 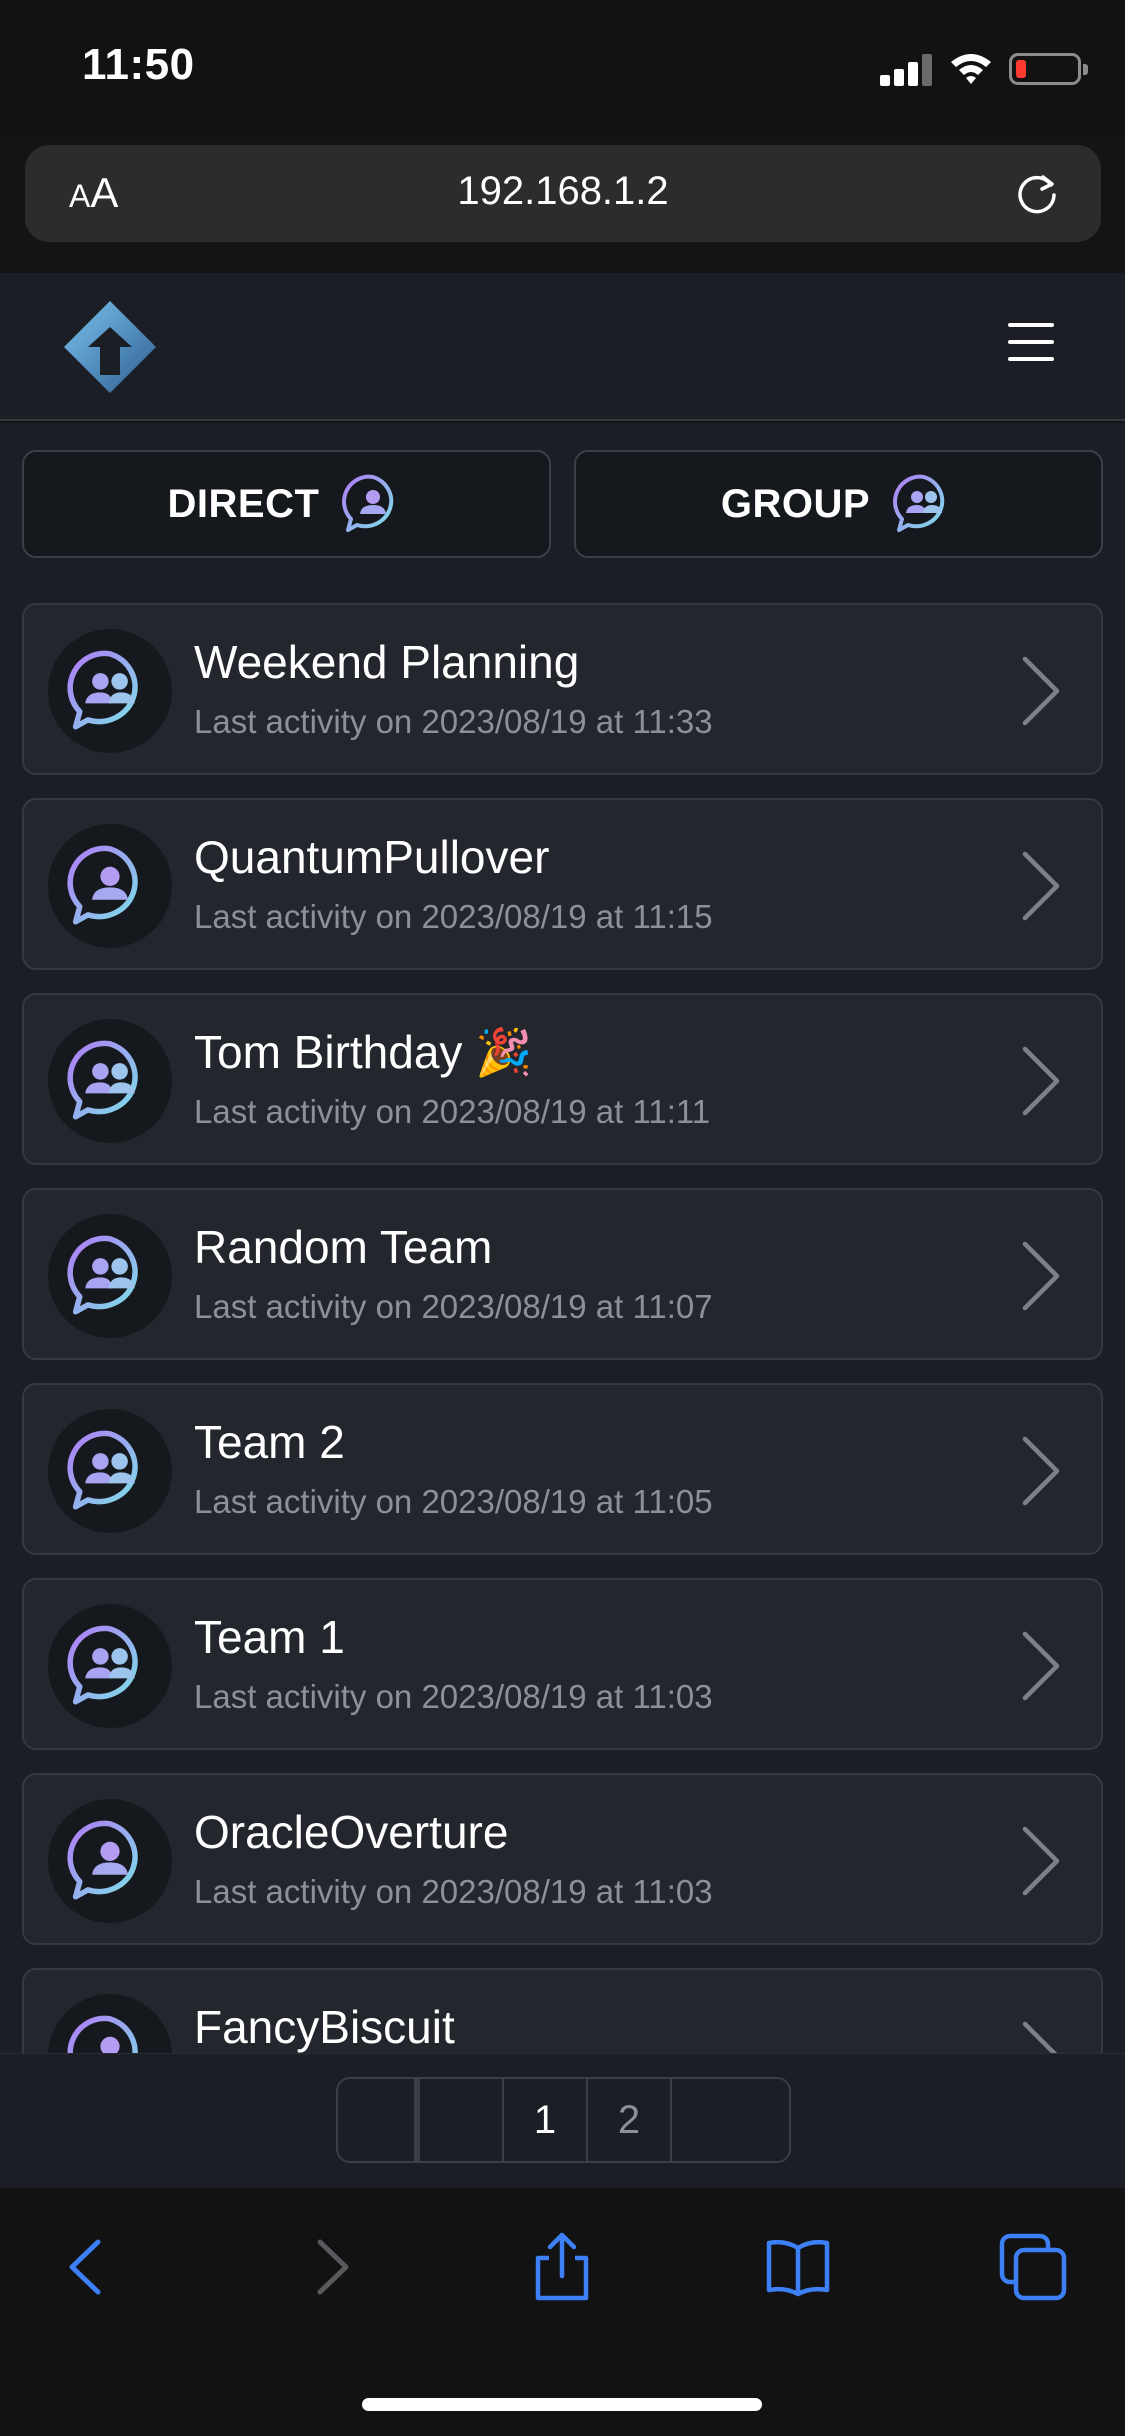 I want to click on page-1-button: 1, so click(x=546, y=2120).